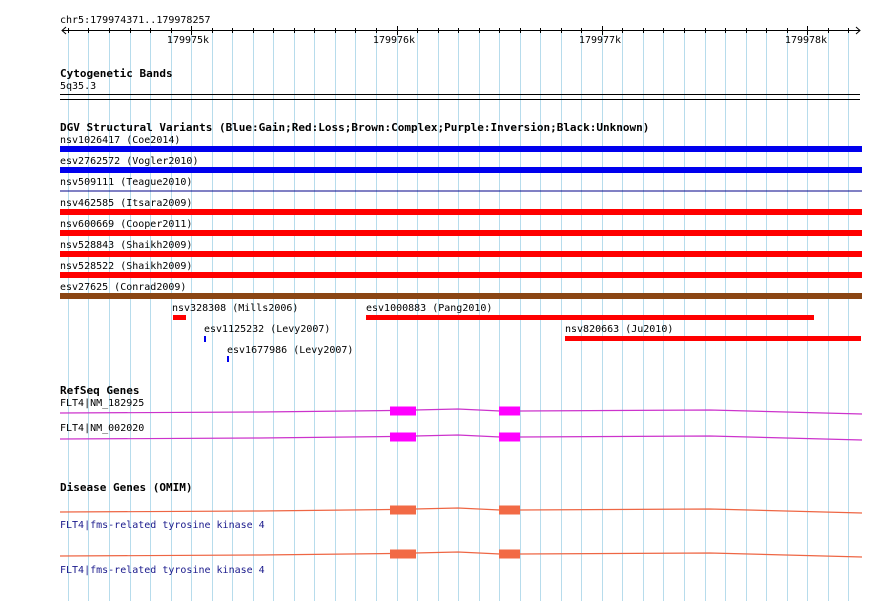  What do you see at coordinates (290, 350) in the screenshot?
I see `variant-label: esv1677986 (Levy2007)` at bounding box center [290, 350].